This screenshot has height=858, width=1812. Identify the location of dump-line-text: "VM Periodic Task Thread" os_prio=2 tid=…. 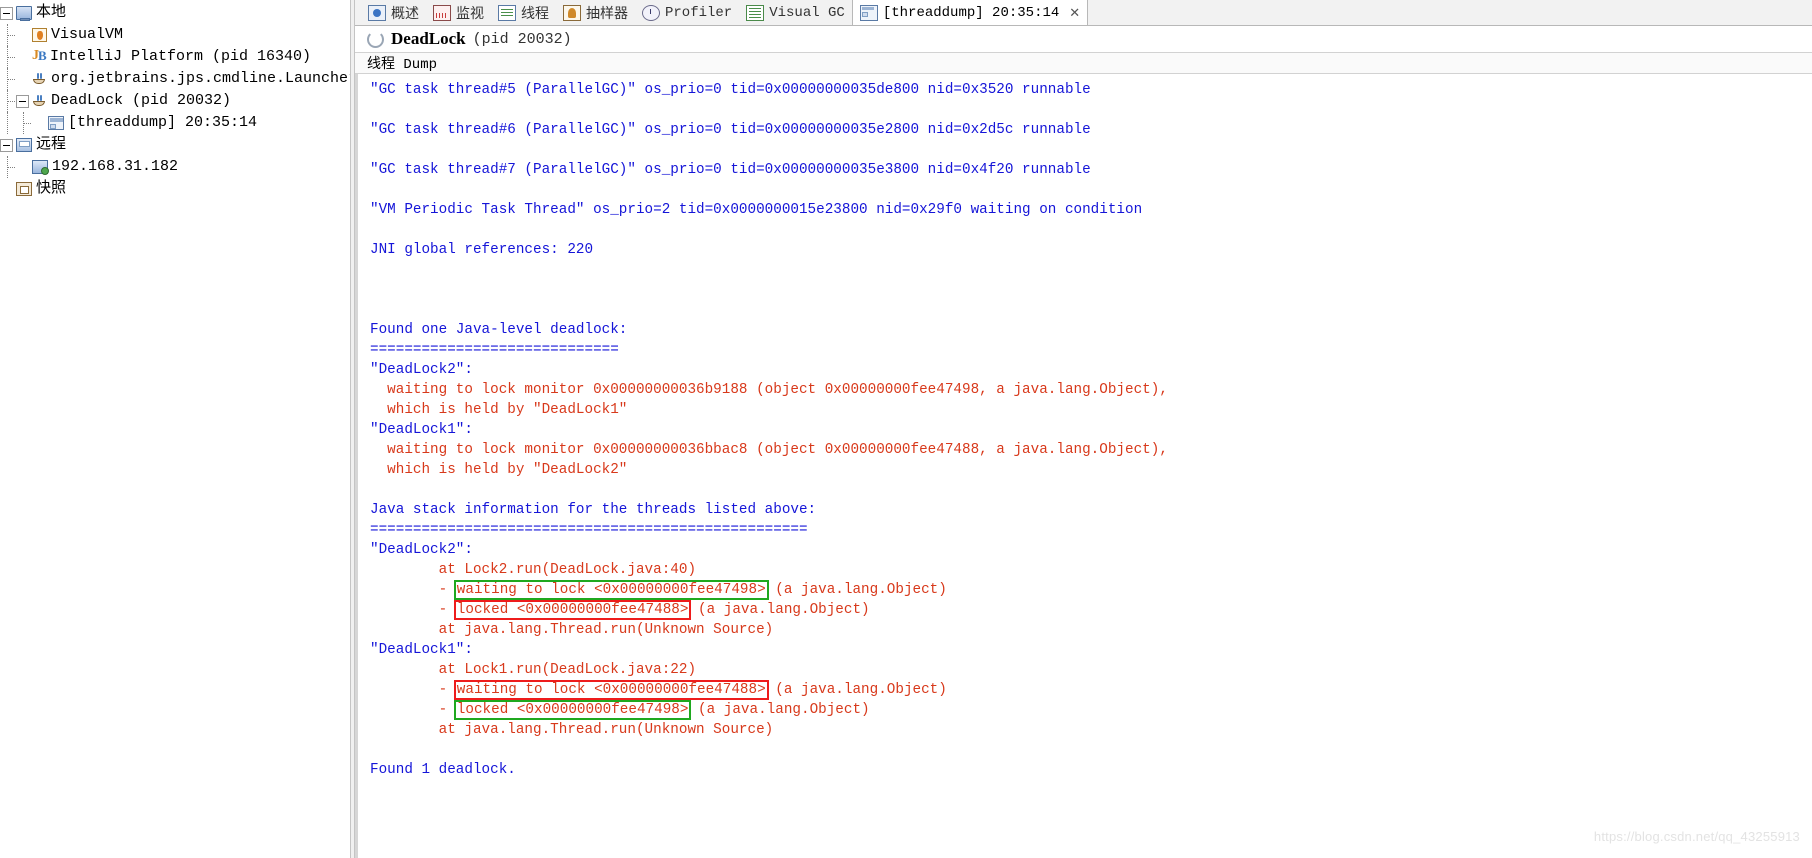
(756, 210).